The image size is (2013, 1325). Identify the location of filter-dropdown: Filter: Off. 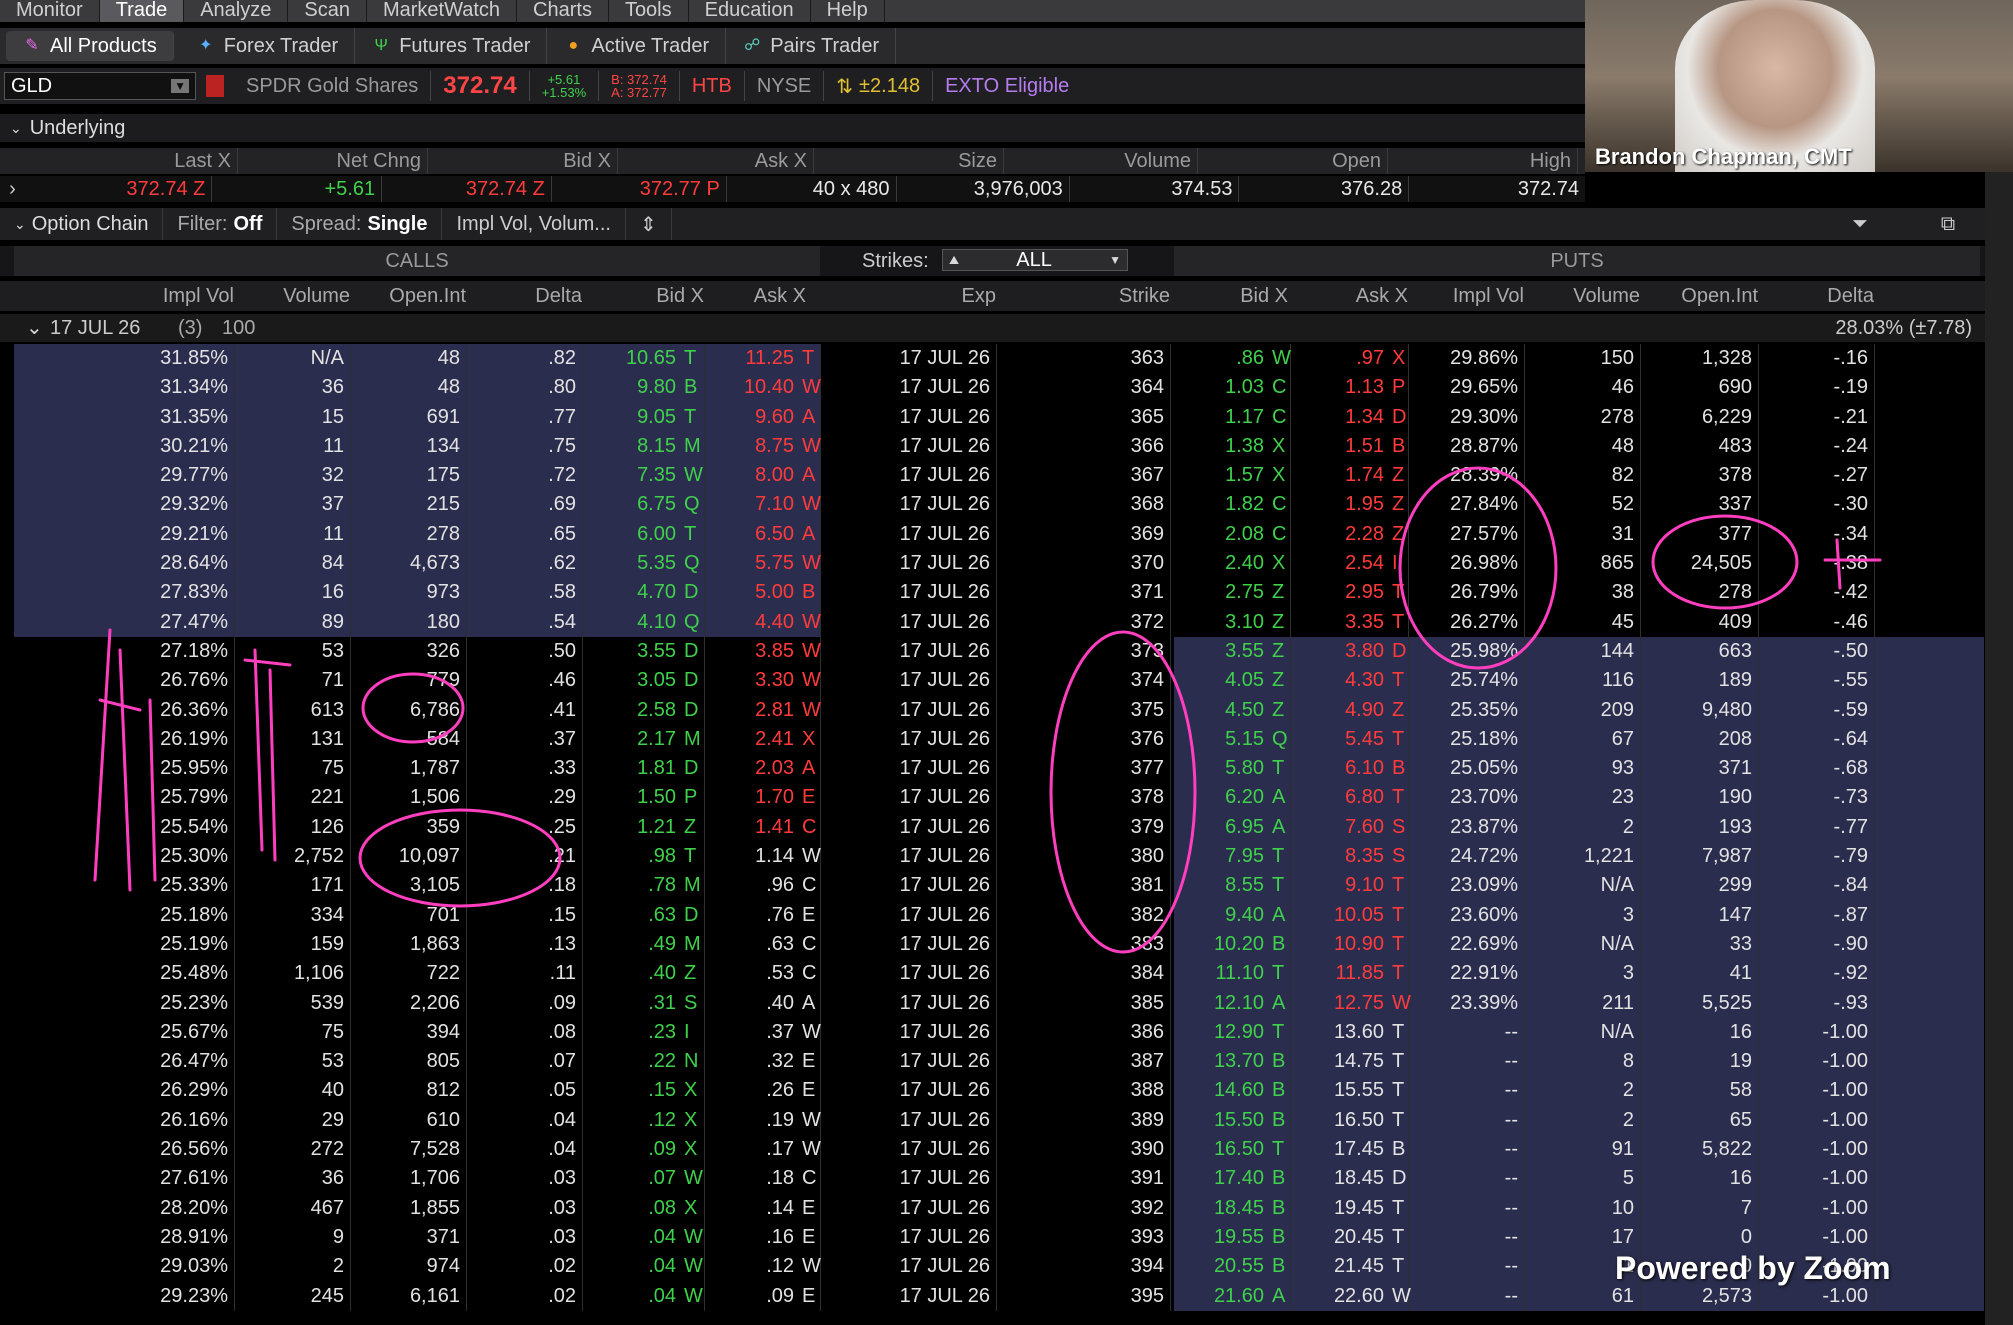
(220, 224).